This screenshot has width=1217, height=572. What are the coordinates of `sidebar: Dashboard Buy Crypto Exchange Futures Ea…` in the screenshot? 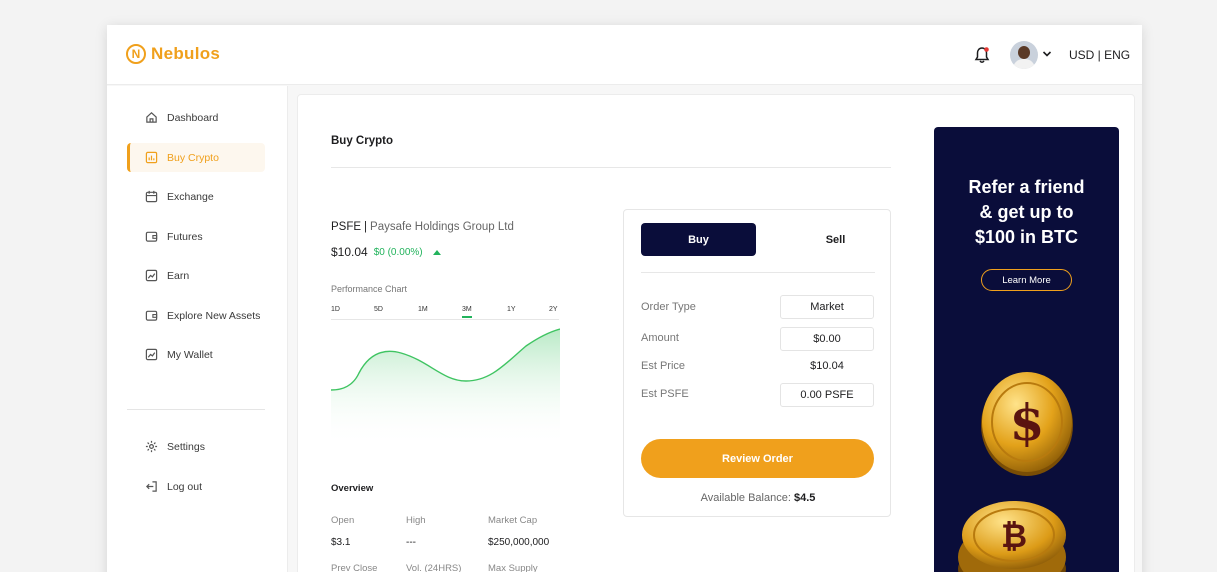 It's located at (197, 329).